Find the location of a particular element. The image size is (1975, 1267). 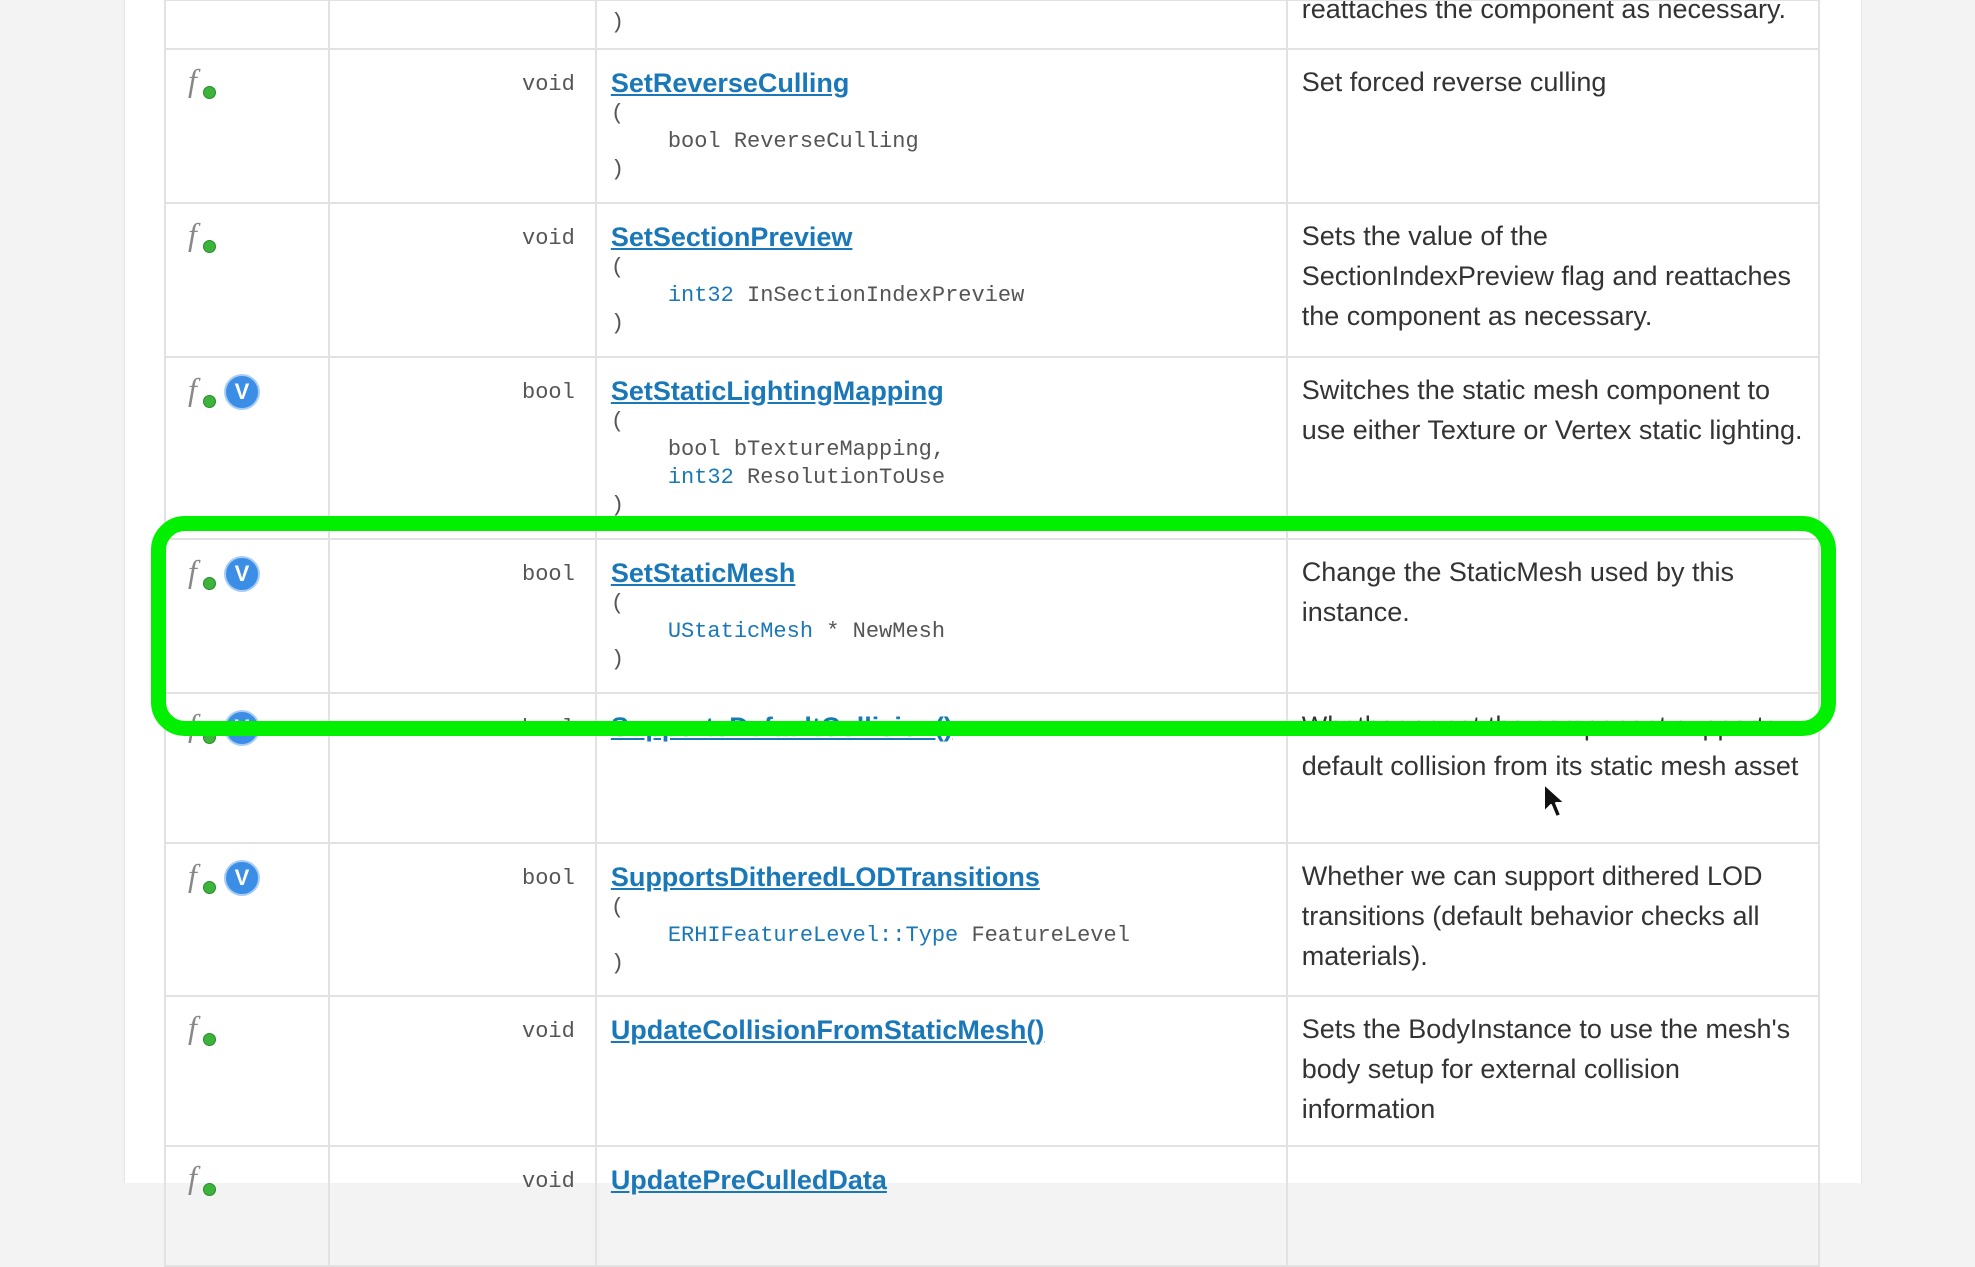

signature-cell: ) is located at coordinates (941, 25).